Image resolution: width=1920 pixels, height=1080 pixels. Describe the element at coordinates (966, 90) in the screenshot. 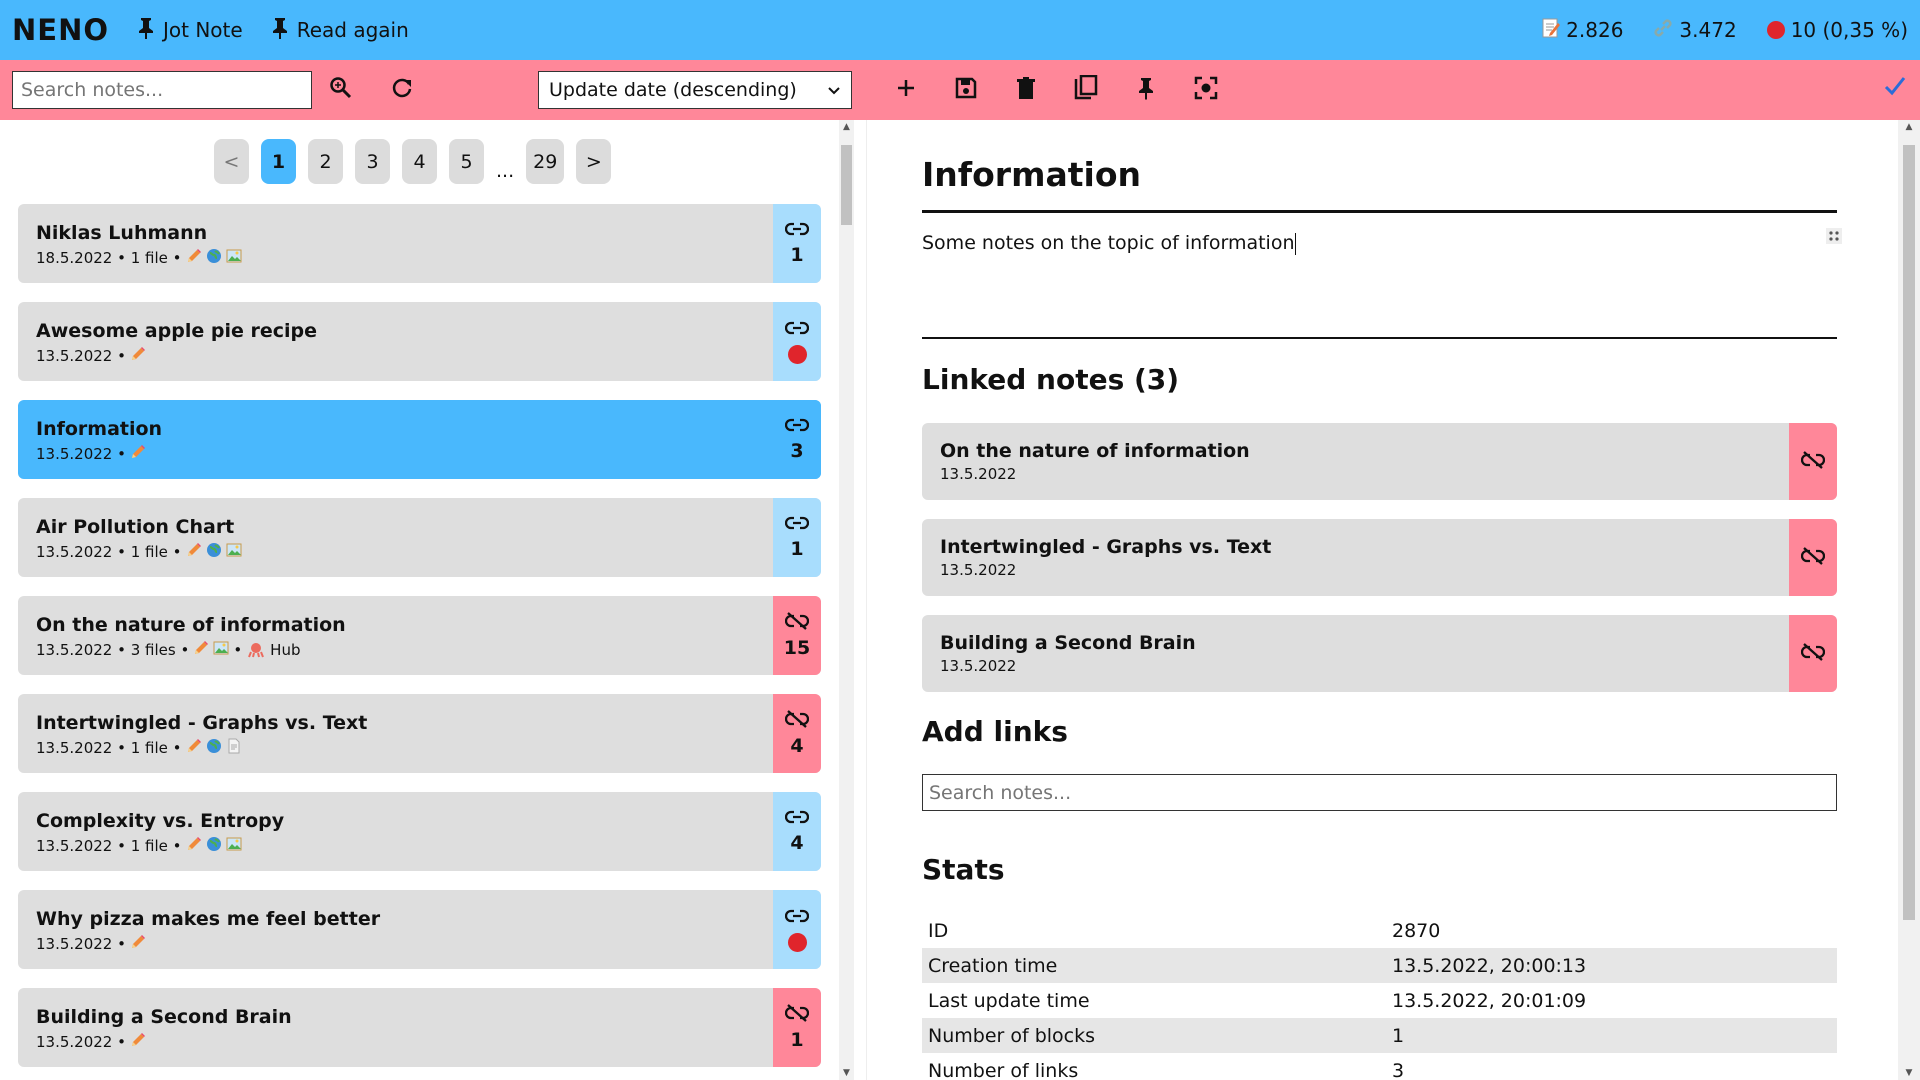

I see `save-button` at that location.